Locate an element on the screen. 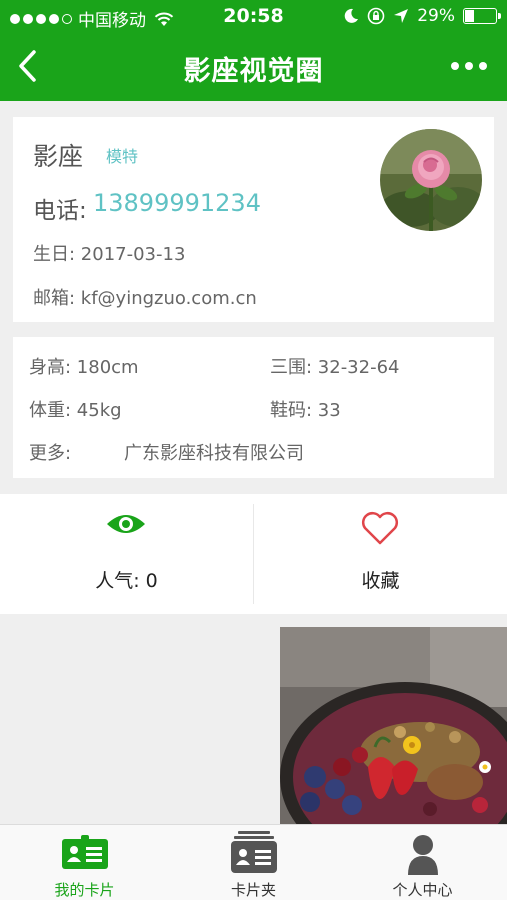 The width and height of the screenshot is (507, 900). page-title: 影座视觉圈 is located at coordinates (253, 71).